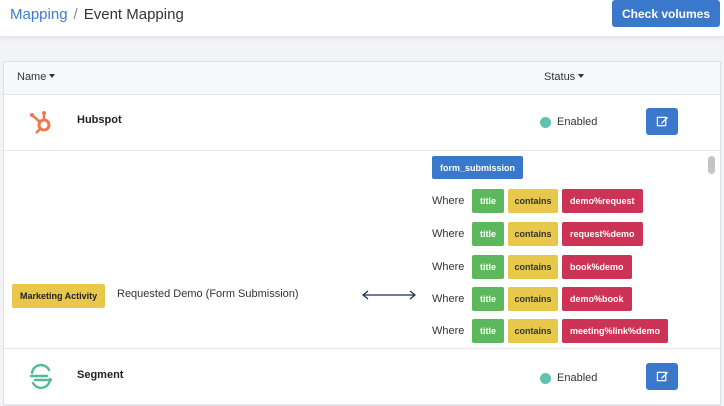  What do you see at coordinates (362, 377) in the screenshot?
I see `table-row: Segment Enabled` at bounding box center [362, 377].